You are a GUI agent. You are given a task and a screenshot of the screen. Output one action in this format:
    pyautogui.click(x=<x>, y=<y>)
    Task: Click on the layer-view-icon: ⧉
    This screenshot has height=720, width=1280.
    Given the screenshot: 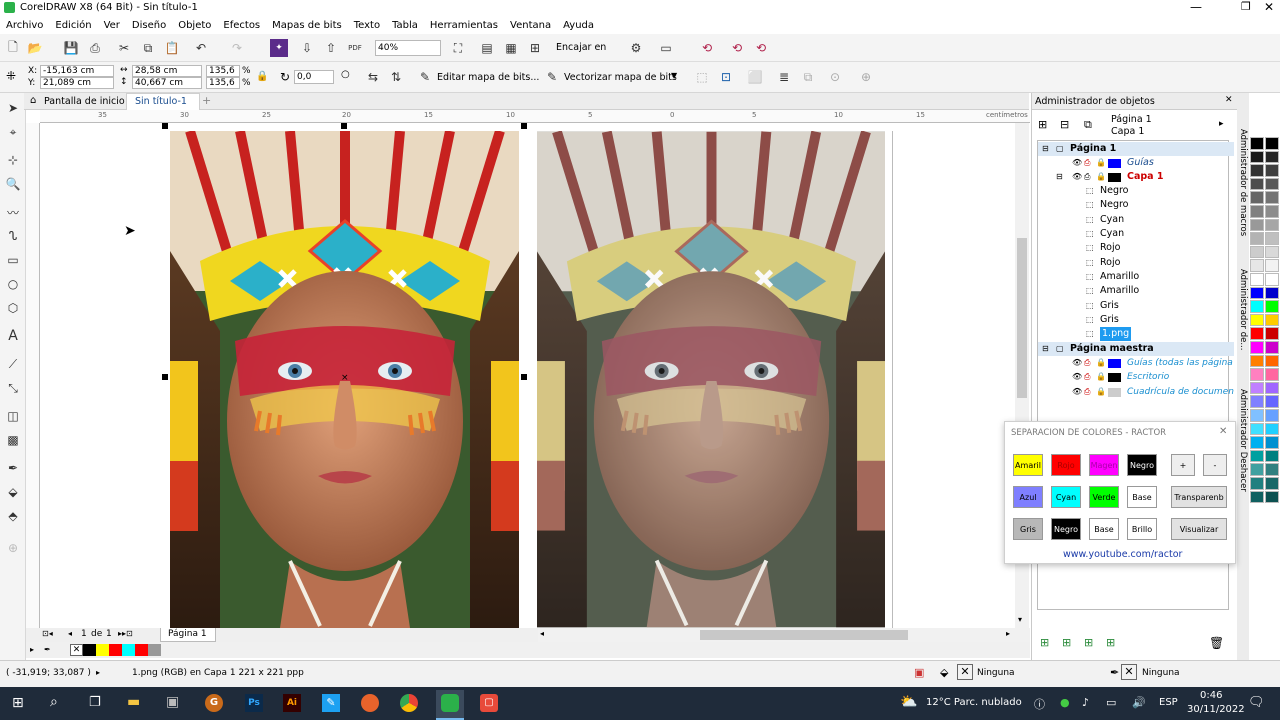 What is the action you would take?
    pyautogui.click(x=1088, y=125)
    